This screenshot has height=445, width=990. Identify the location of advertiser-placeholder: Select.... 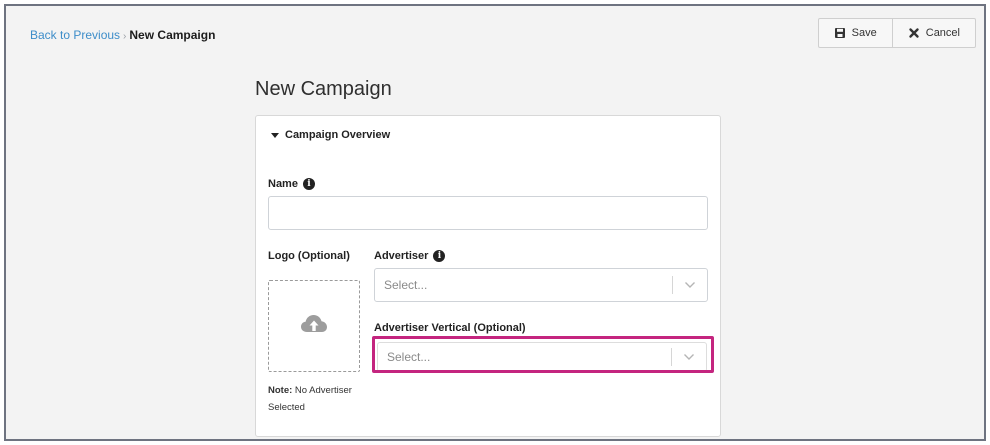
(406, 285).